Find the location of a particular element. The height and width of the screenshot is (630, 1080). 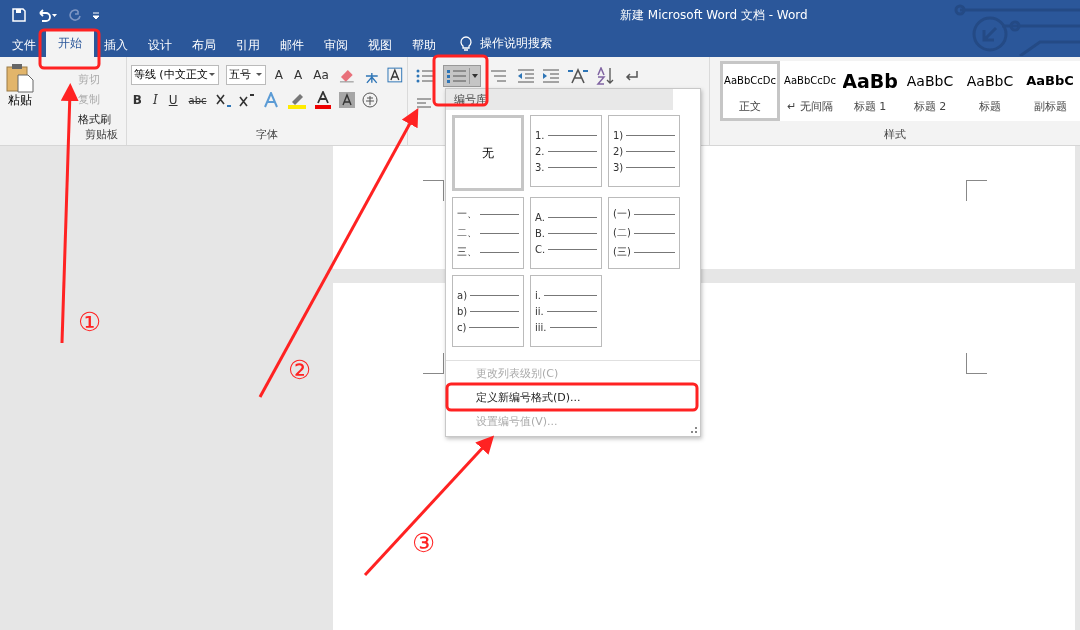

list-marker: 三、 is located at coordinates (467, 252).